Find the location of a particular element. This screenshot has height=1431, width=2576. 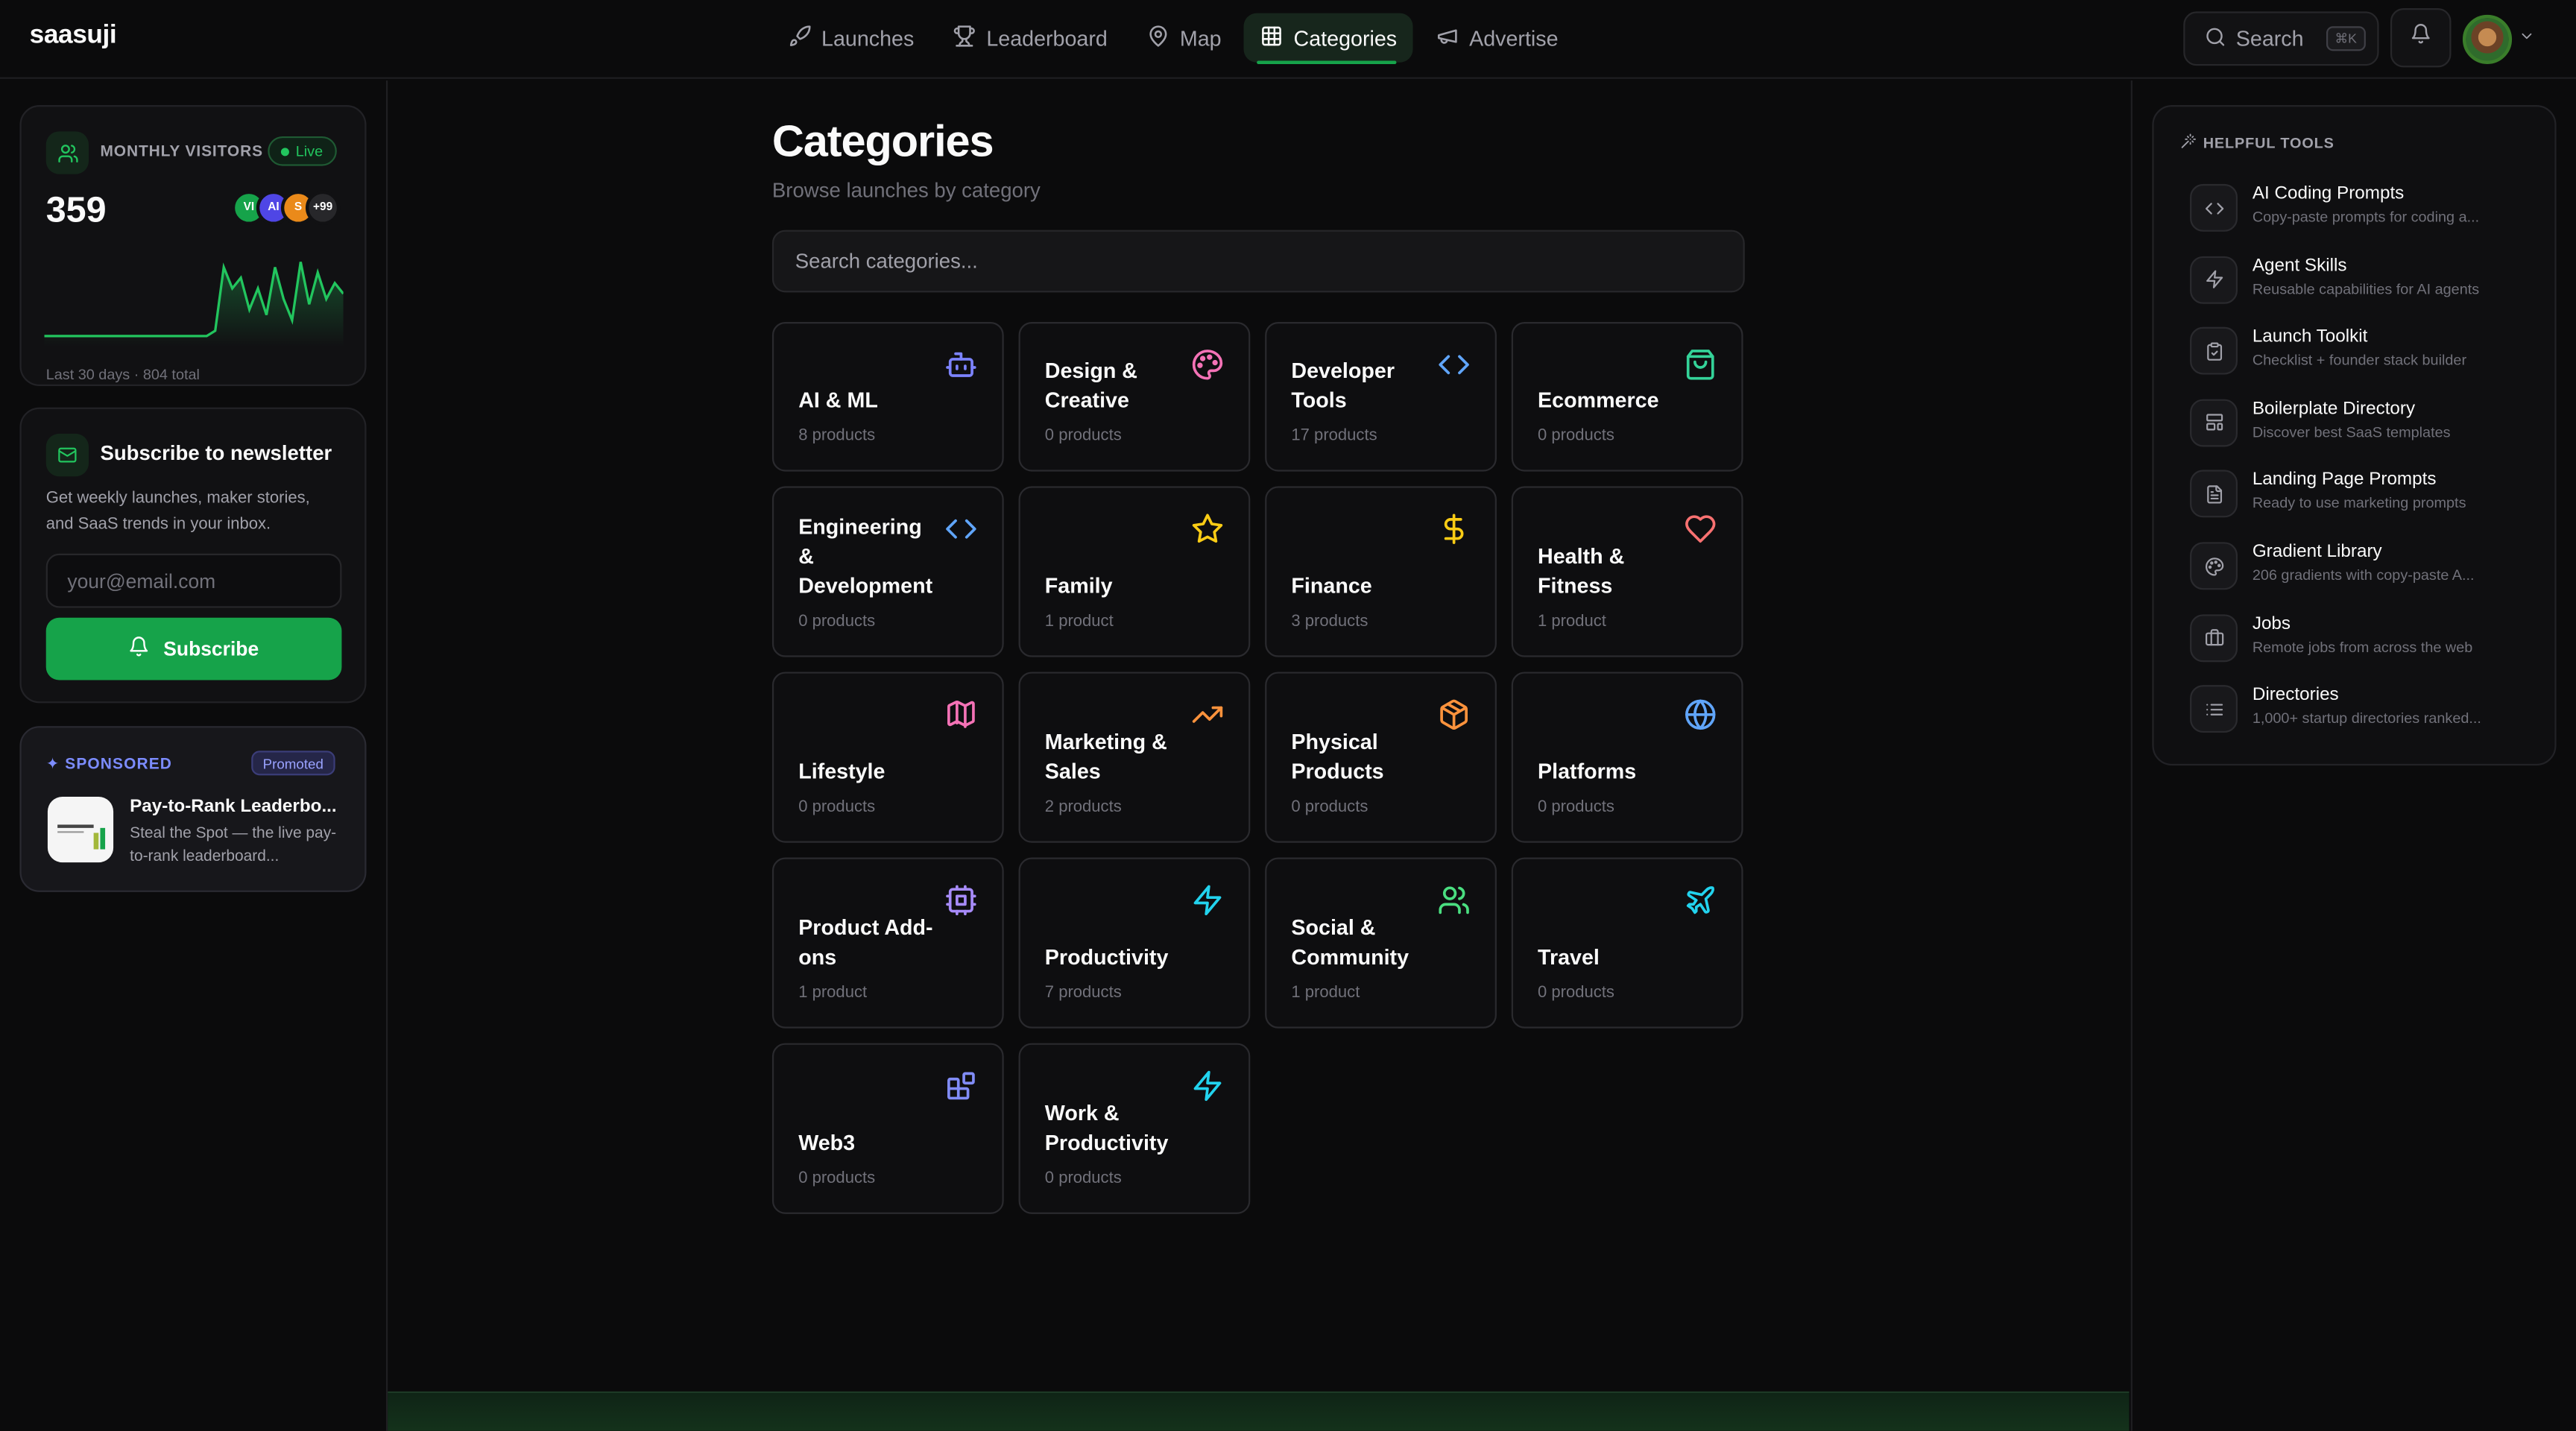

category-name: Web3 is located at coordinates (827, 1143).